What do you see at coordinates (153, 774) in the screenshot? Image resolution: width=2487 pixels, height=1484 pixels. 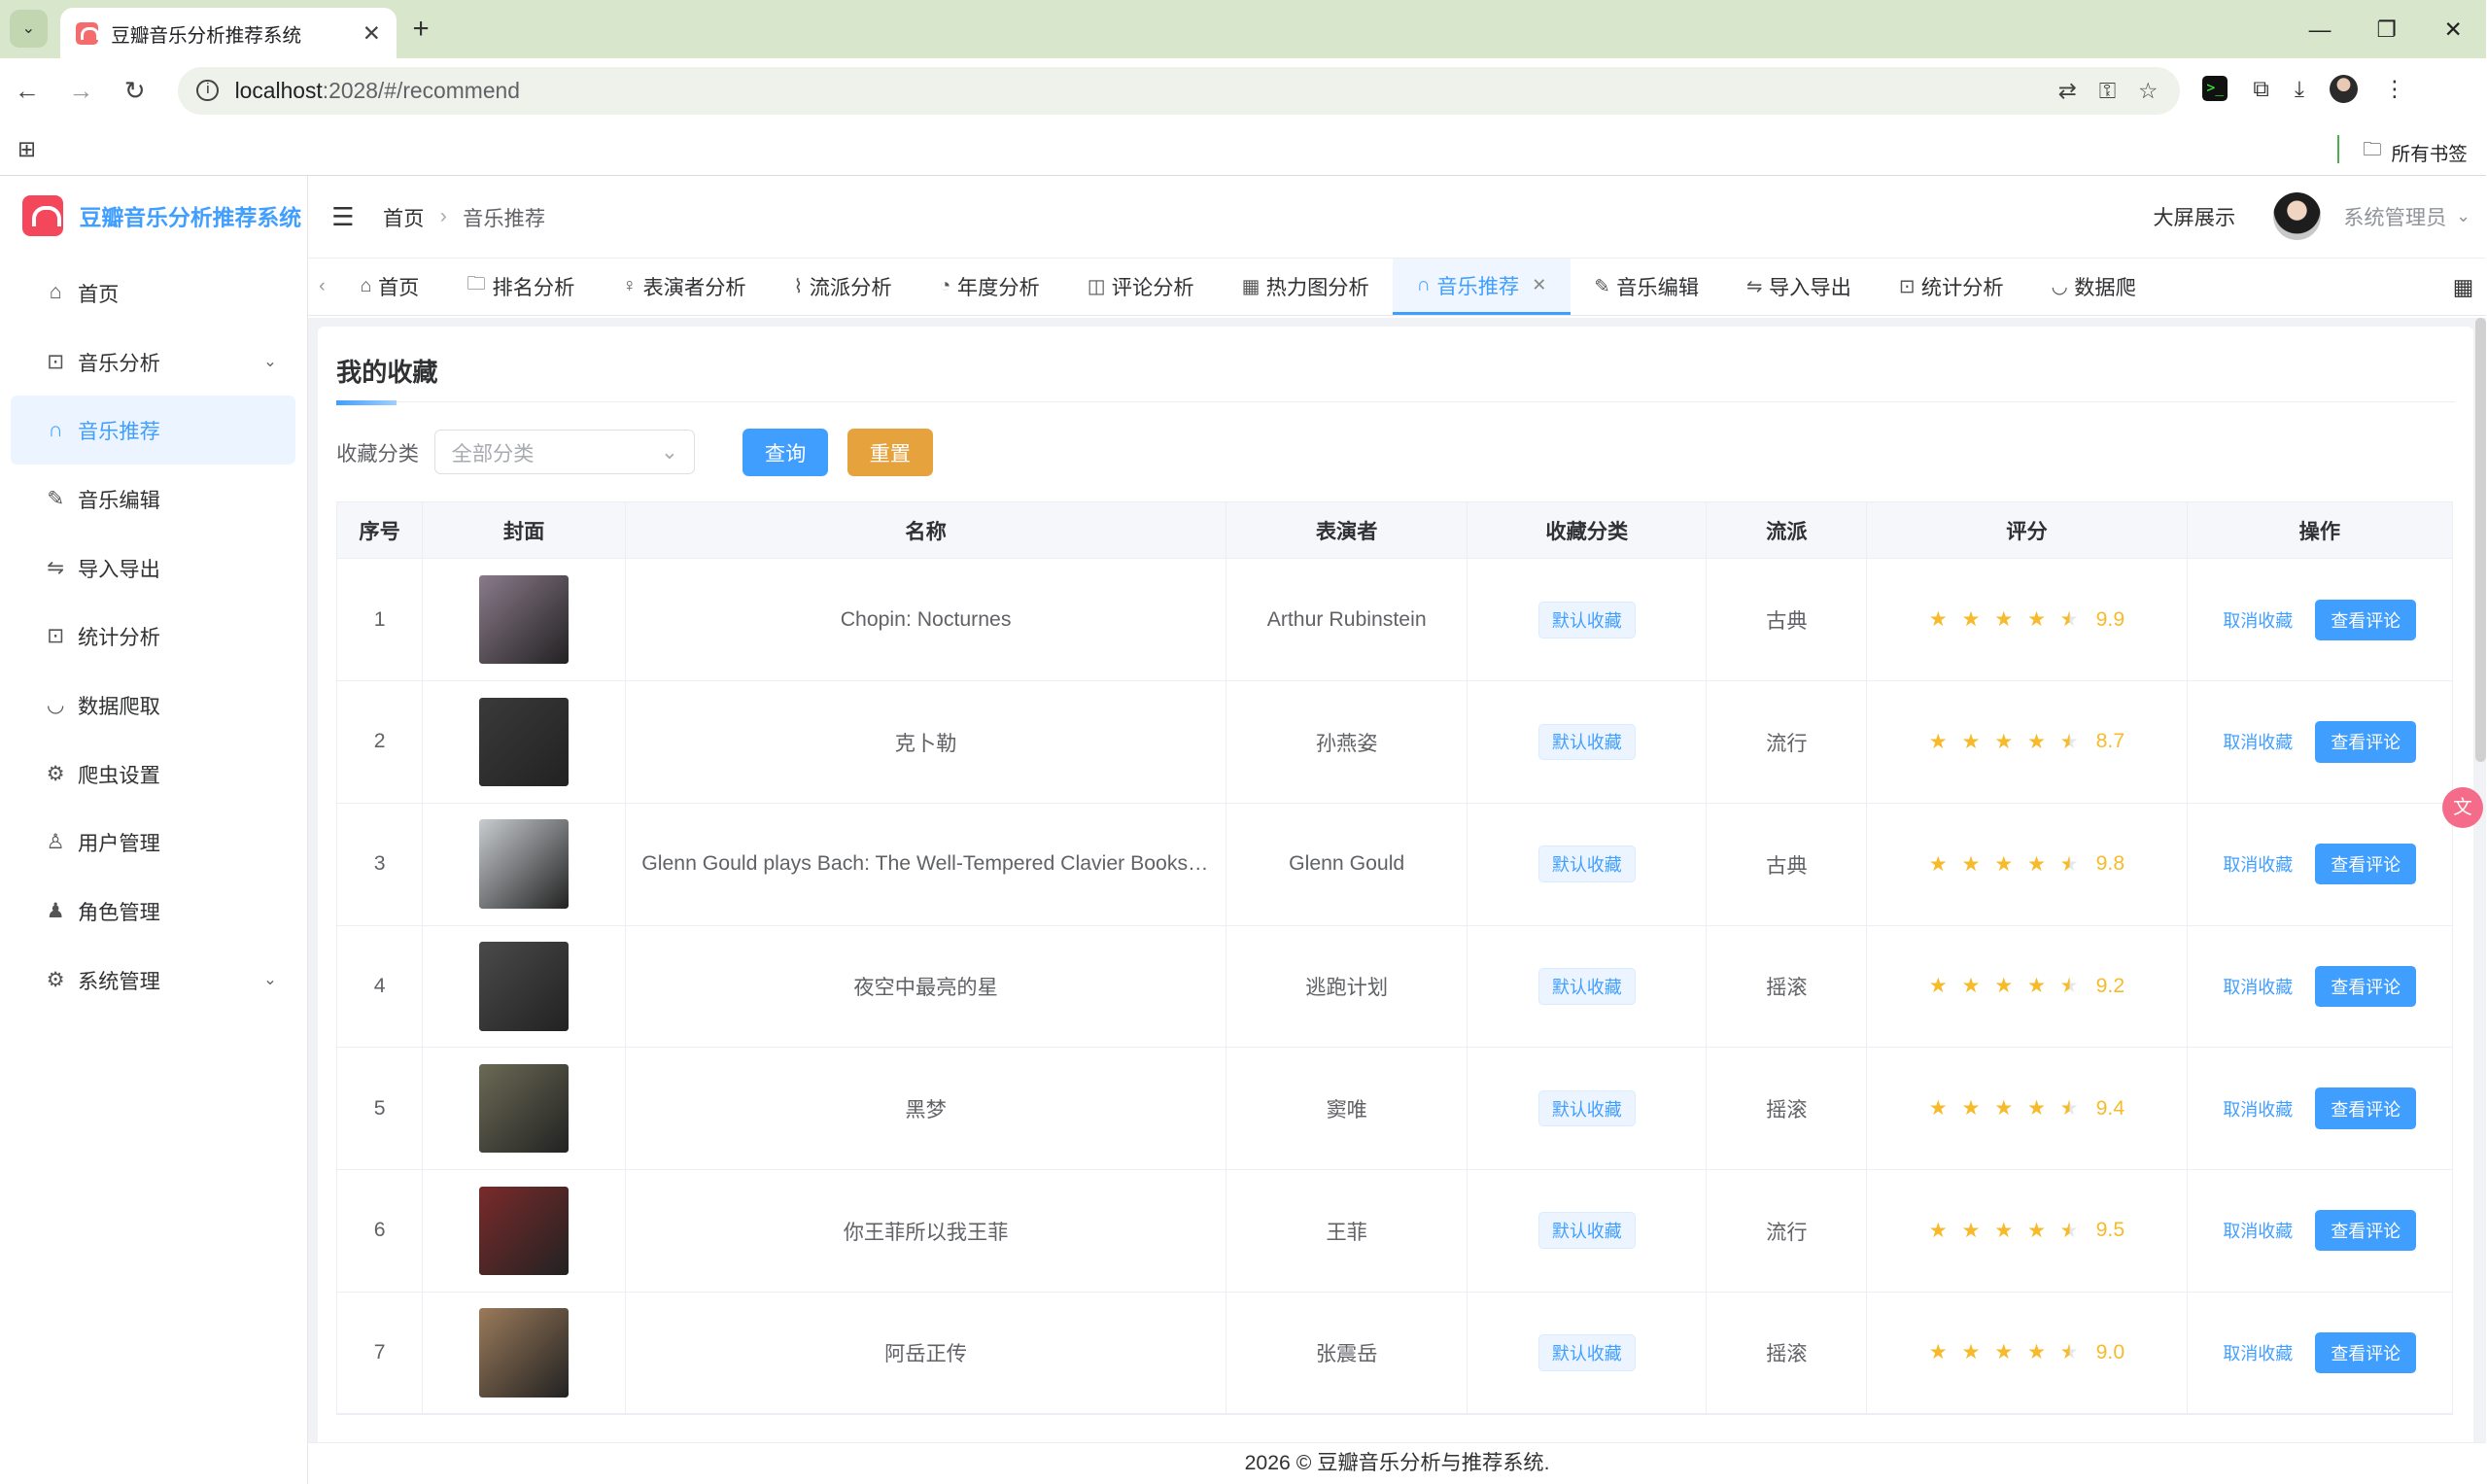 I see `sidebar-item-crawler-settings: ⚙ 爬虫设置` at bounding box center [153, 774].